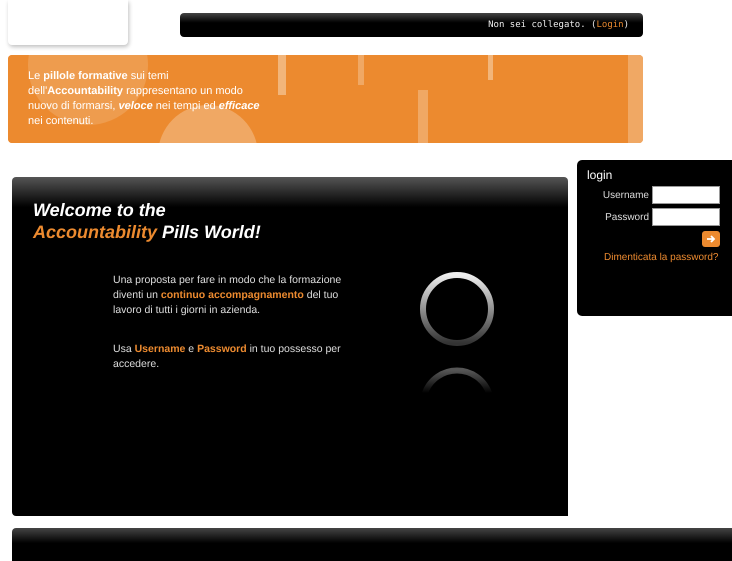 The height and width of the screenshot is (561, 732). I want to click on welcome-paragraph: Una proposta per fare in modo che la formazione diventi un continuo accompagnamento del tuo lavoro di tutti i giorni in azienda., so click(227, 295).